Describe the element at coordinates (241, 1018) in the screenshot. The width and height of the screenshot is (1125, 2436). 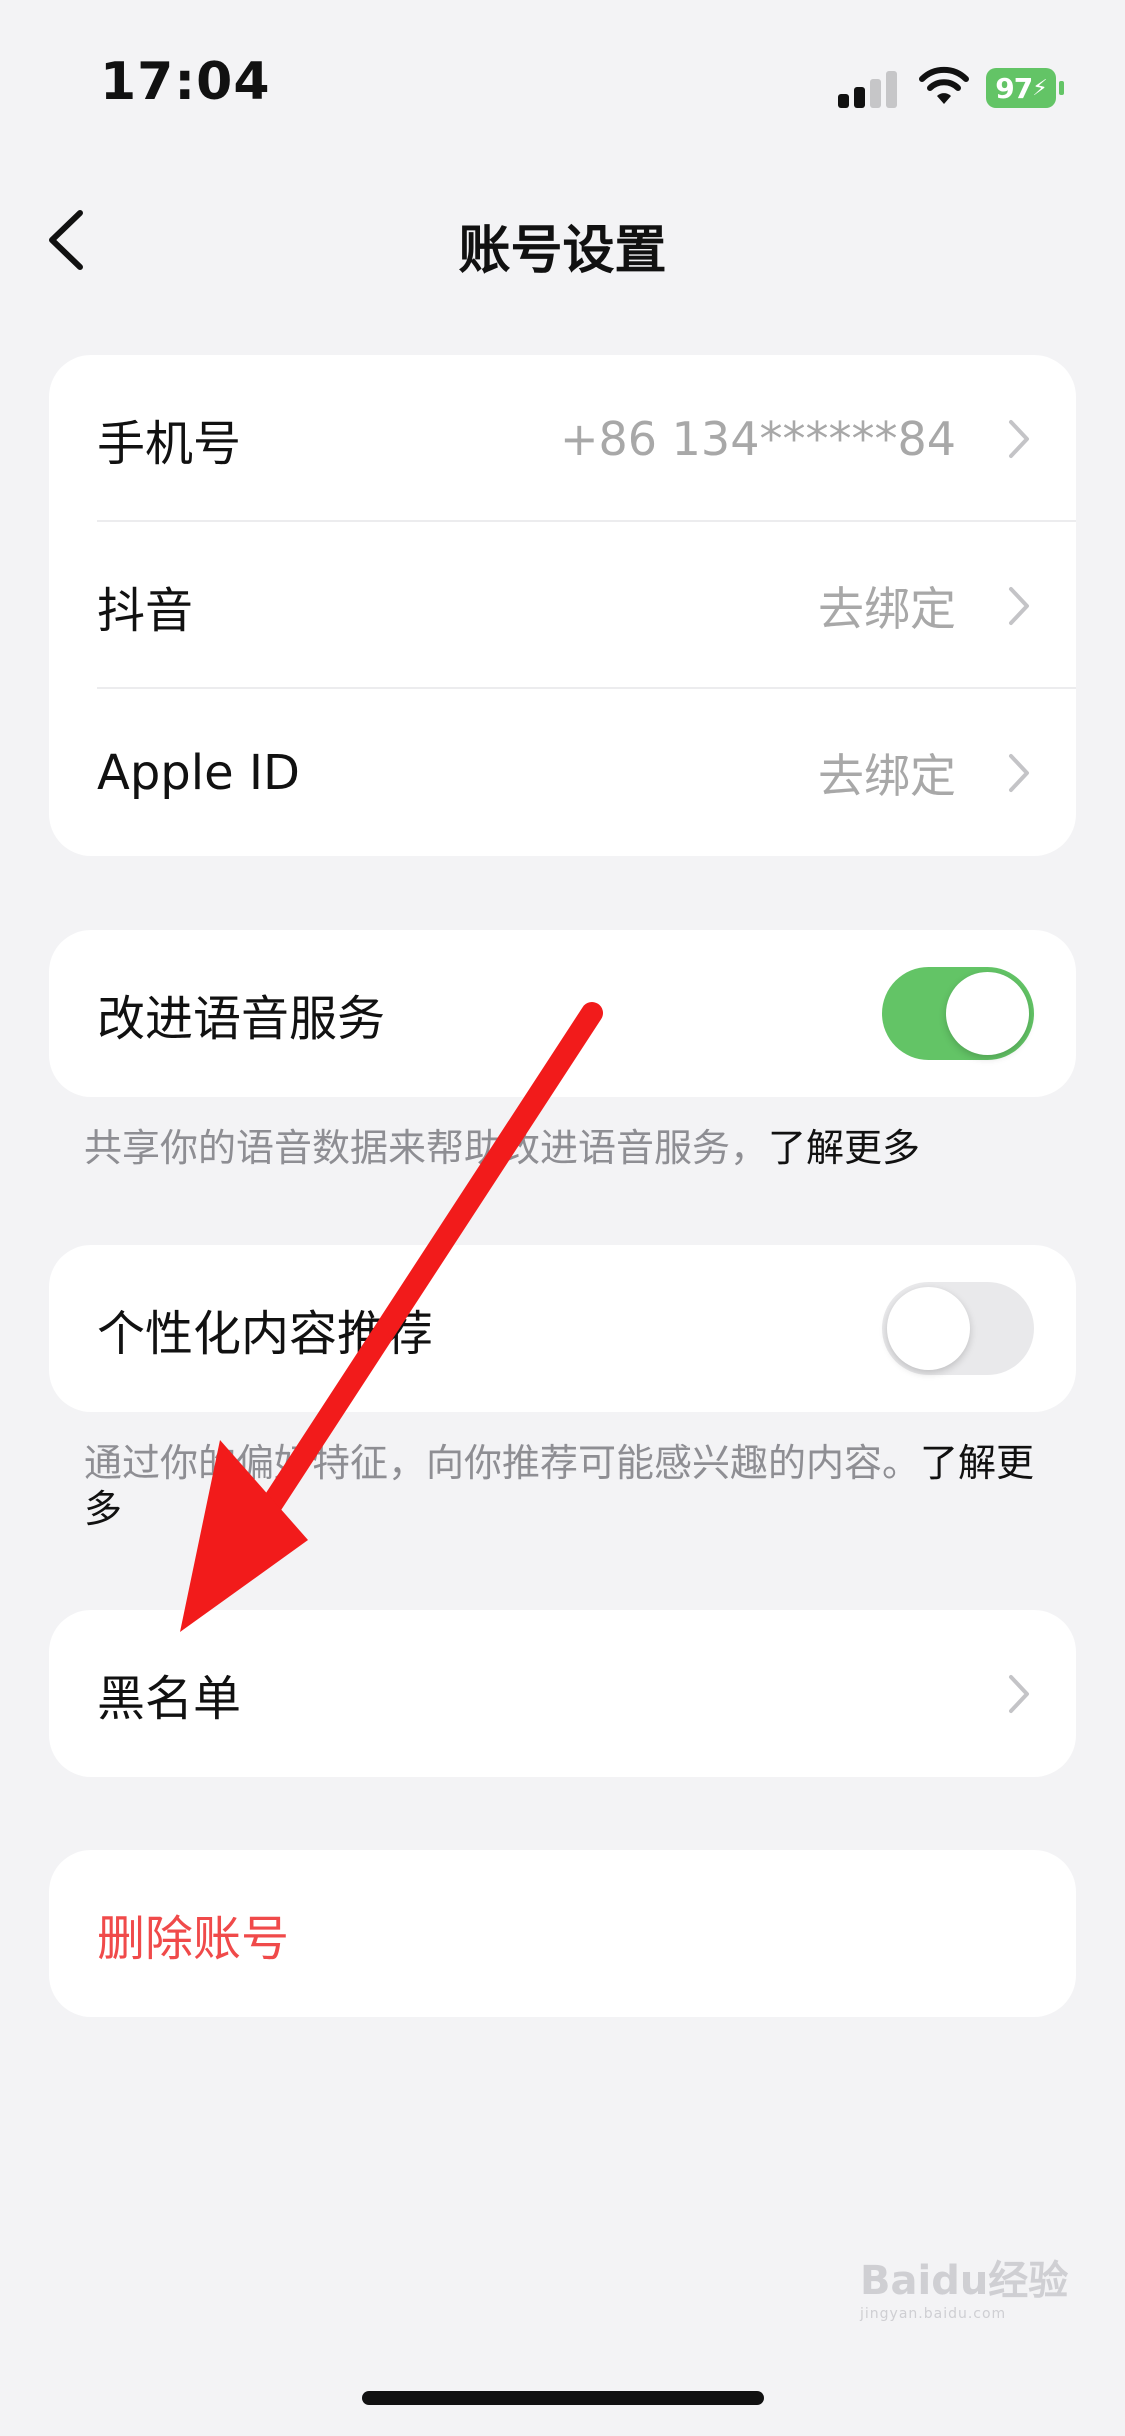
I see `voice-service-label: 改进语音服务` at that location.